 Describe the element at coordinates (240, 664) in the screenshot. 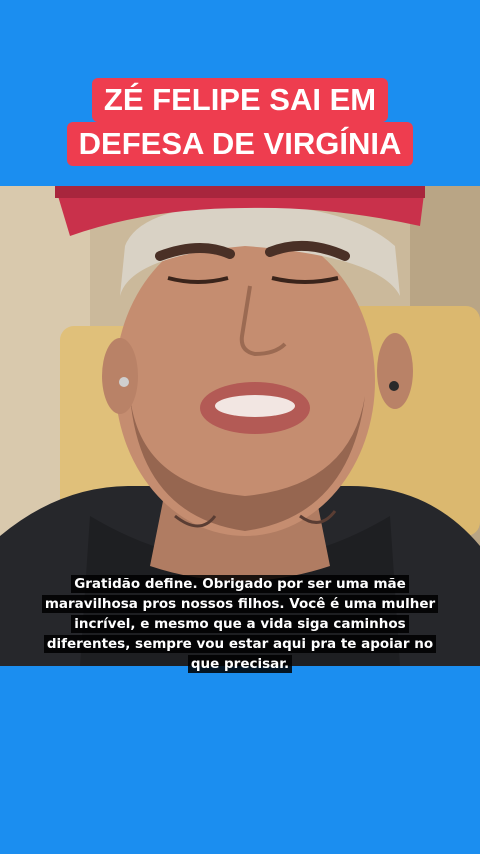

I see `caption-line-5: que precisar.` at that location.